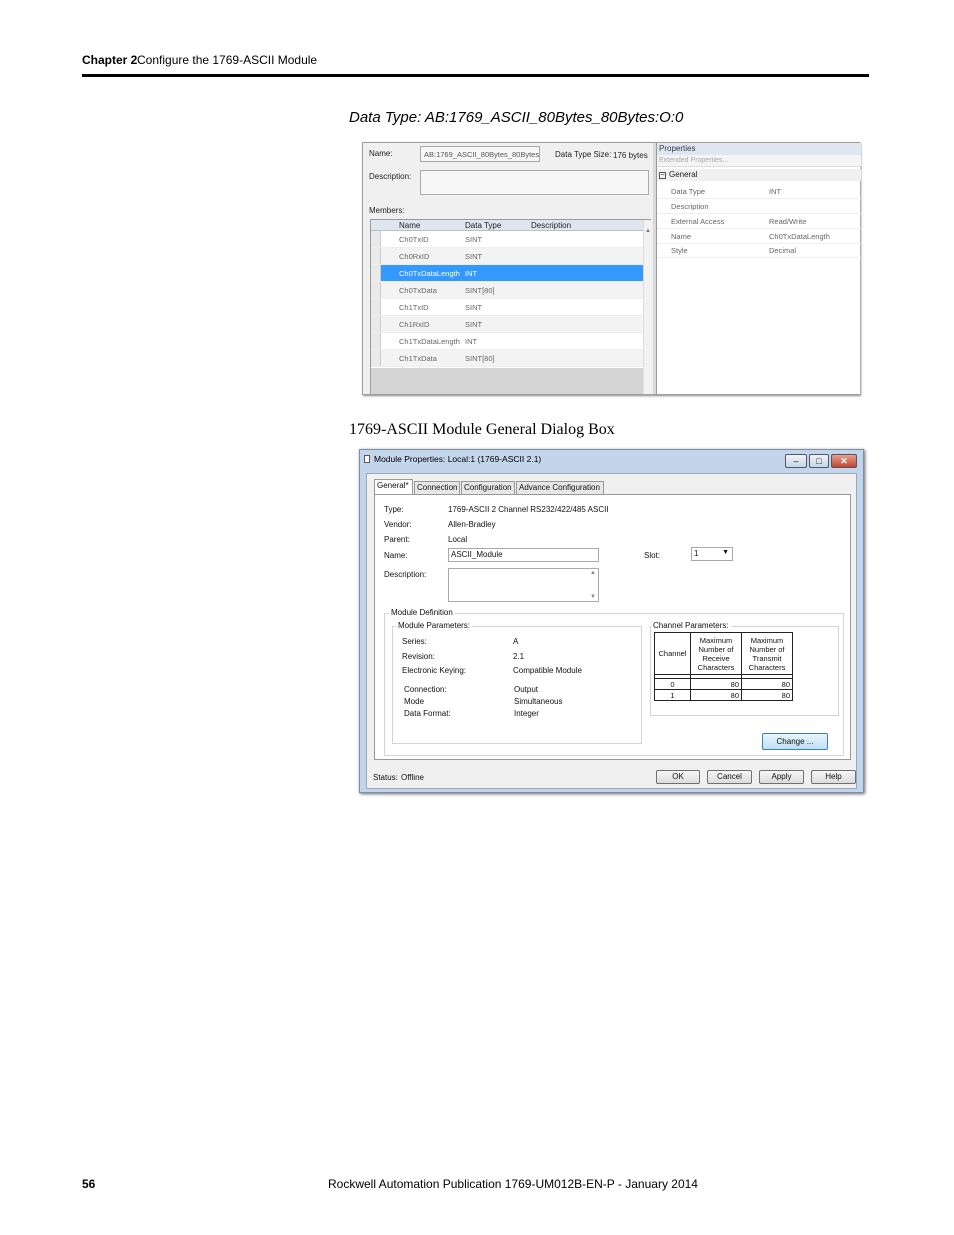  What do you see at coordinates (387, 210) in the screenshot?
I see `dt-members-label: Members:` at bounding box center [387, 210].